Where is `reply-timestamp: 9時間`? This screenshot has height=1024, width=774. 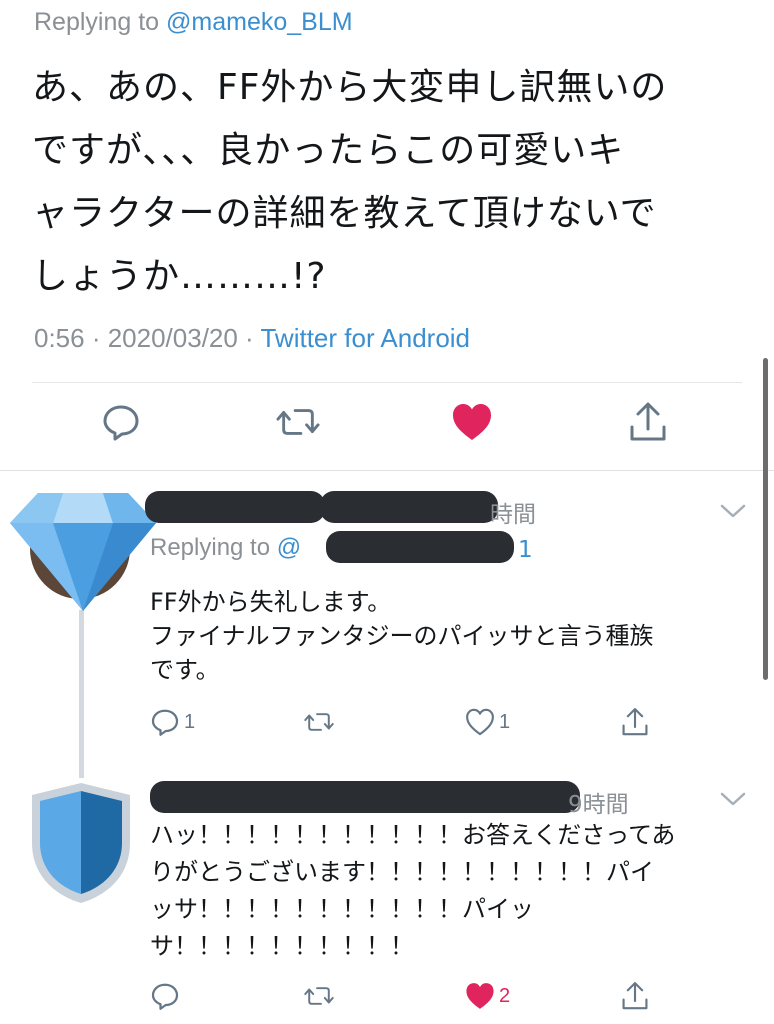 reply-timestamp: 9時間 is located at coordinates (598, 805).